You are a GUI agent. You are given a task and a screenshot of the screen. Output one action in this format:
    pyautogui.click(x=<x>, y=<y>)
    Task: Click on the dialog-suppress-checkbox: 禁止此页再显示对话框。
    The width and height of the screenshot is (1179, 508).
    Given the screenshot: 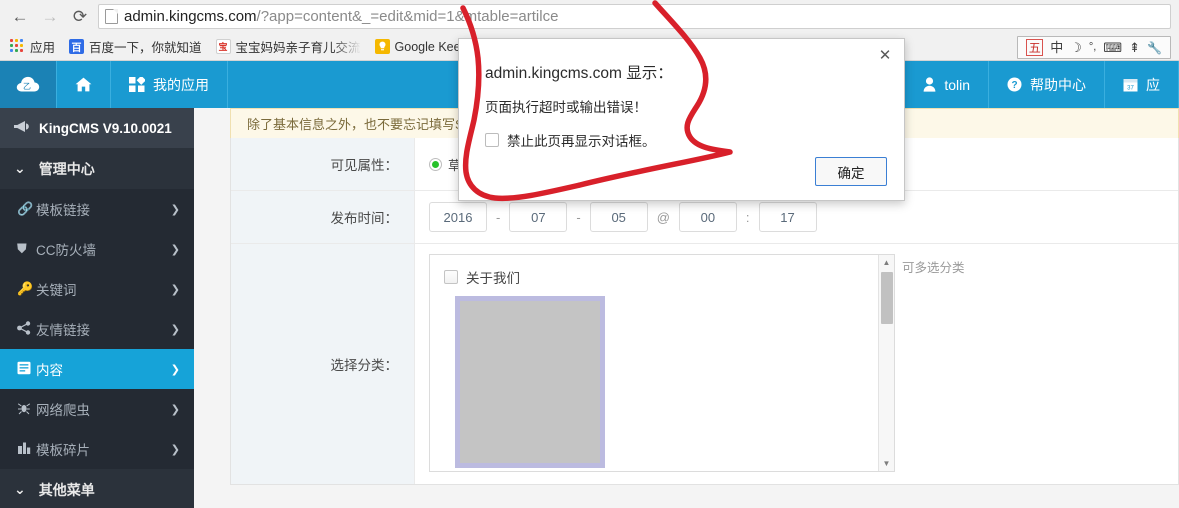 What is the action you would take?
    pyautogui.click(x=681, y=133)
    